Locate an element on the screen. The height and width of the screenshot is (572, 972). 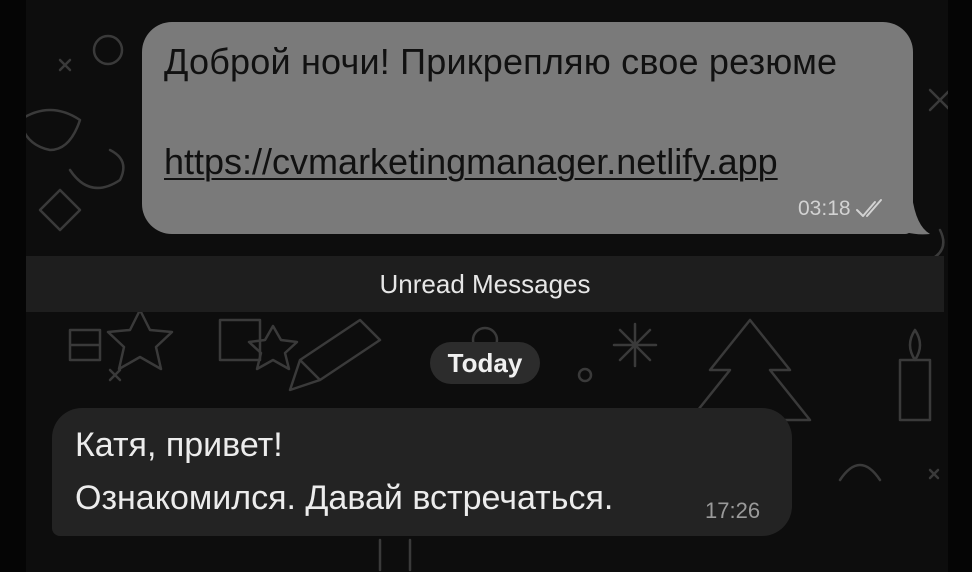
doodle-leaf-icon is located at coordinates (50, 130).